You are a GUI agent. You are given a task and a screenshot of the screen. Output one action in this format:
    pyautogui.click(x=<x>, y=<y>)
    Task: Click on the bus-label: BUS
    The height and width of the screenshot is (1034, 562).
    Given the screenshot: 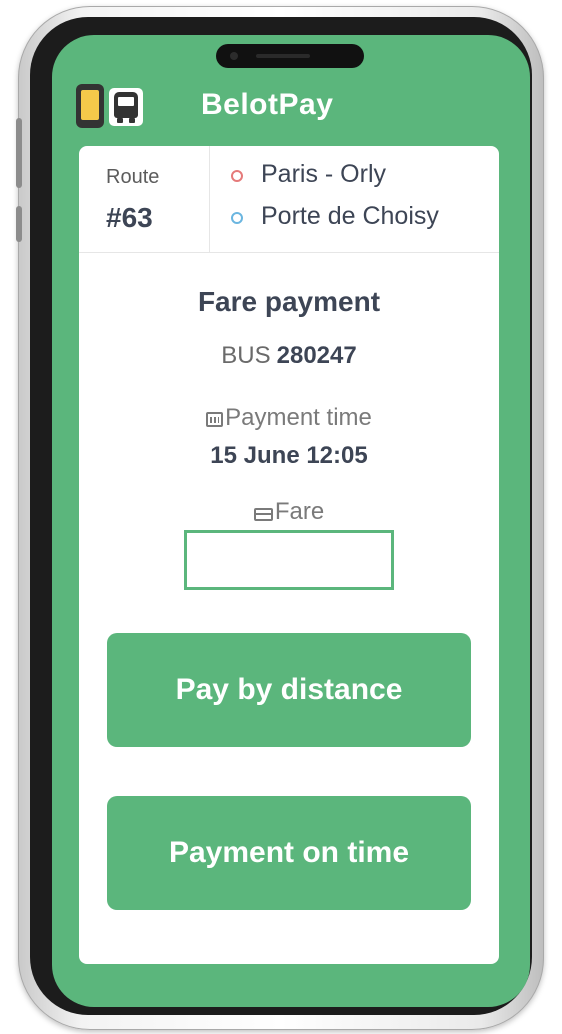 What is the action you would take?
    pyautogui.click(x=246, y=355)
    